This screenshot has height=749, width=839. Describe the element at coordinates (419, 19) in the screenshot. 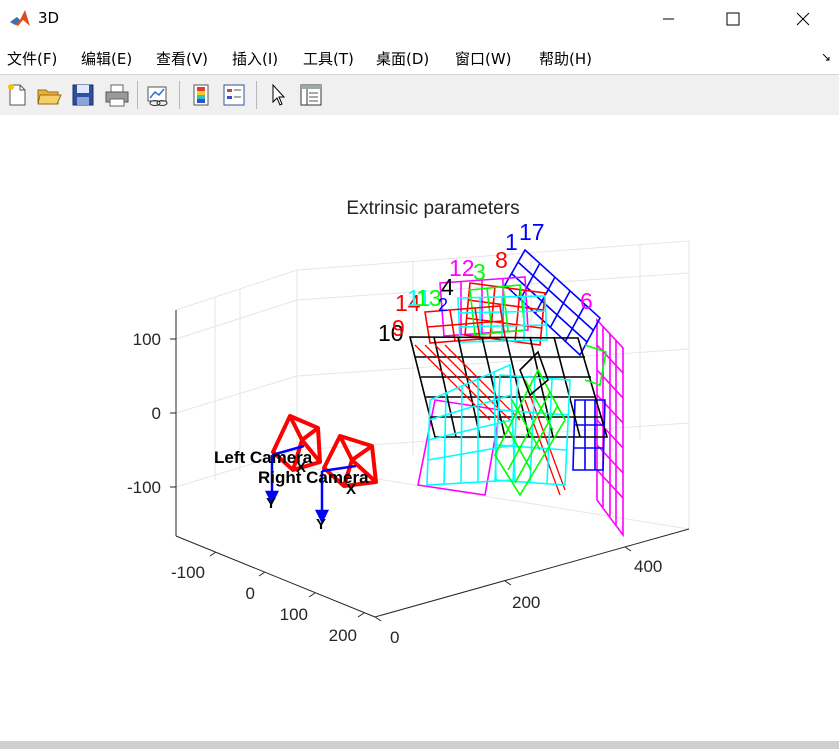

I see `title-bar: 3D` at that location.